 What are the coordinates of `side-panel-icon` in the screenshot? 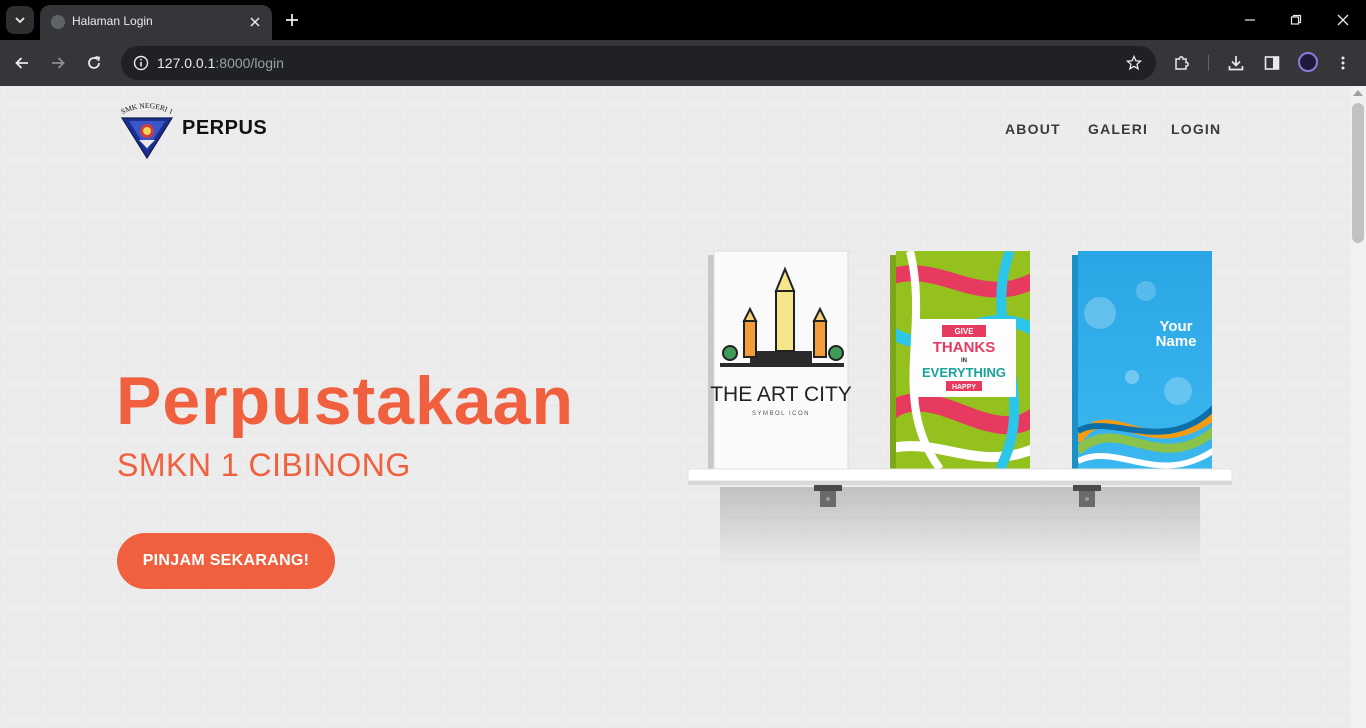 It's located at (1272, 63).